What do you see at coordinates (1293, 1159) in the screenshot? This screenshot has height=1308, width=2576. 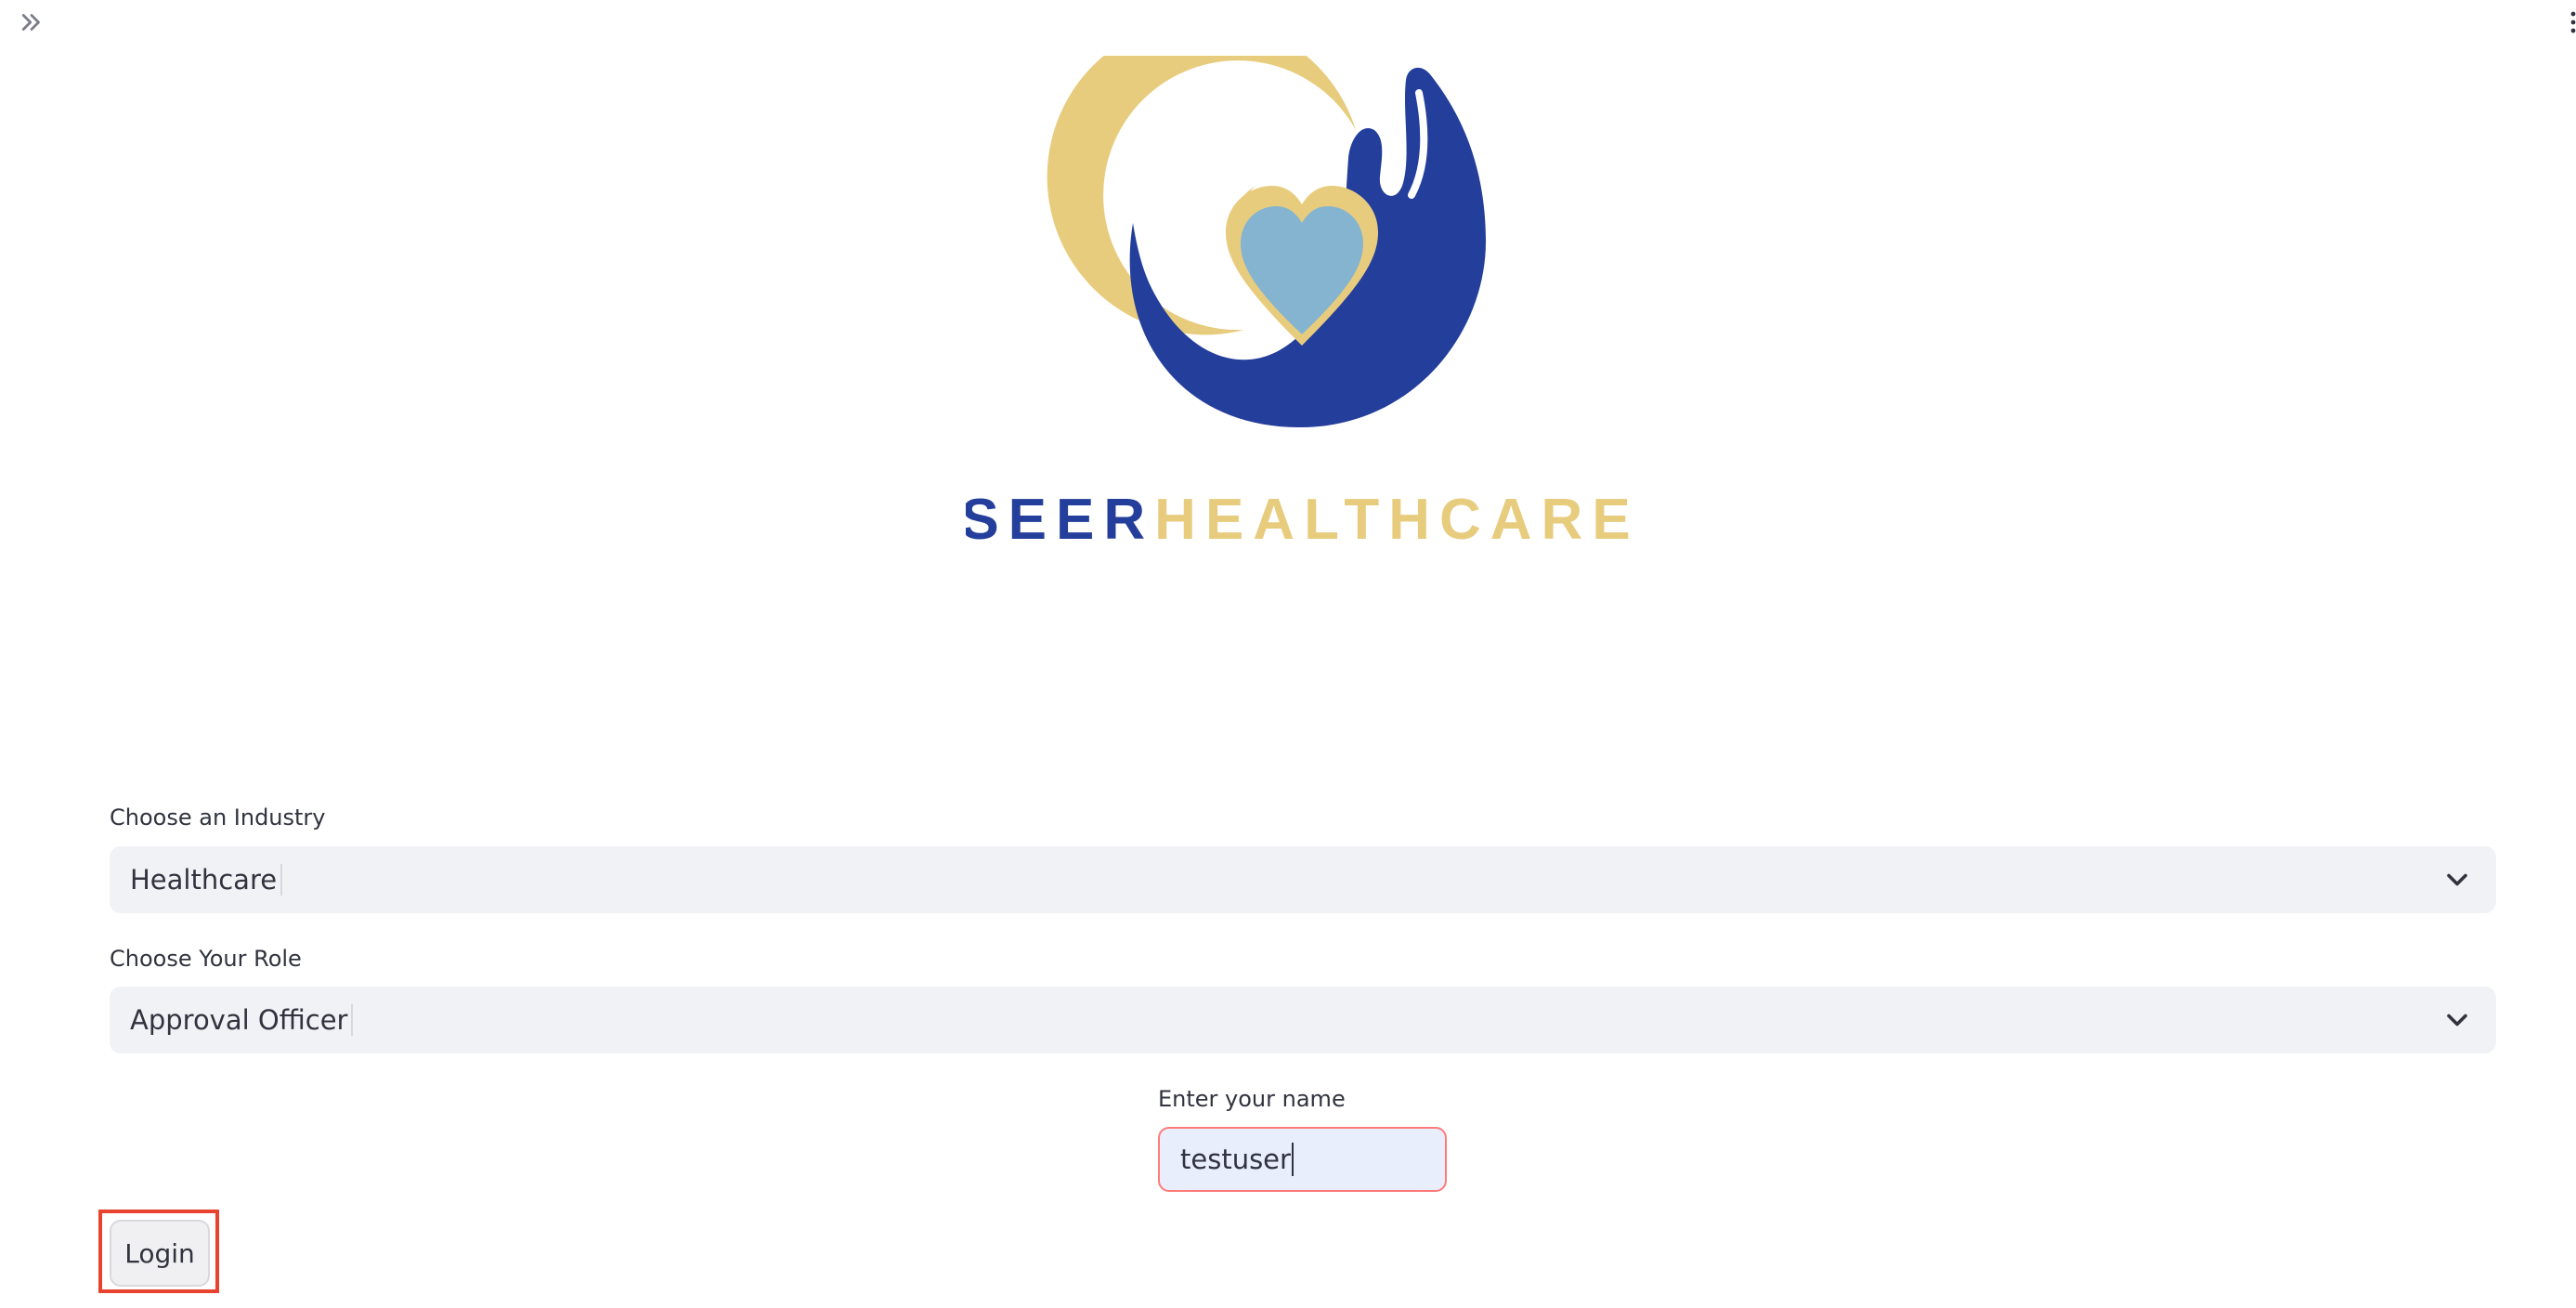 I see `text-caret` at bounding box center [1293, 1159].